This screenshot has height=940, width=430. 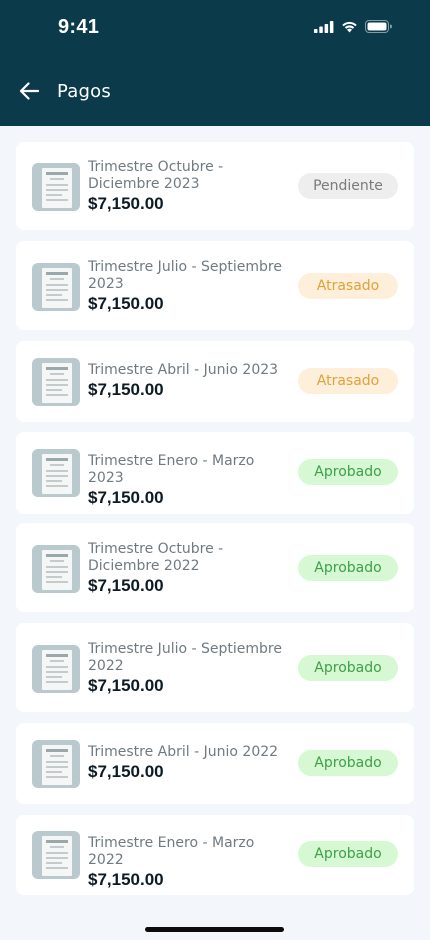 I want to click on wifi-icon, so click(x=349, y=26).